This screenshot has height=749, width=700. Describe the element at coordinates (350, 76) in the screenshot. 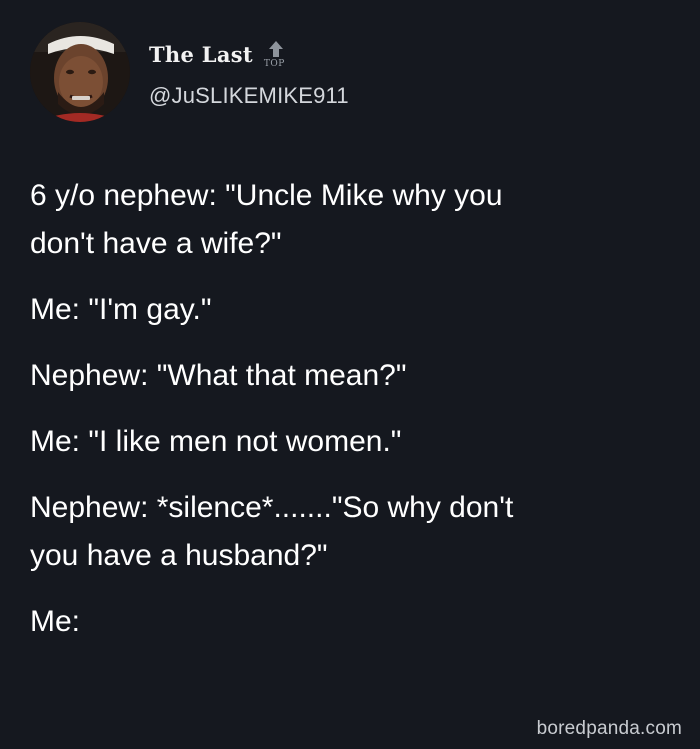

I see `tweet-header: The Last TOP @JuSLIKEMIKE911` at that location.